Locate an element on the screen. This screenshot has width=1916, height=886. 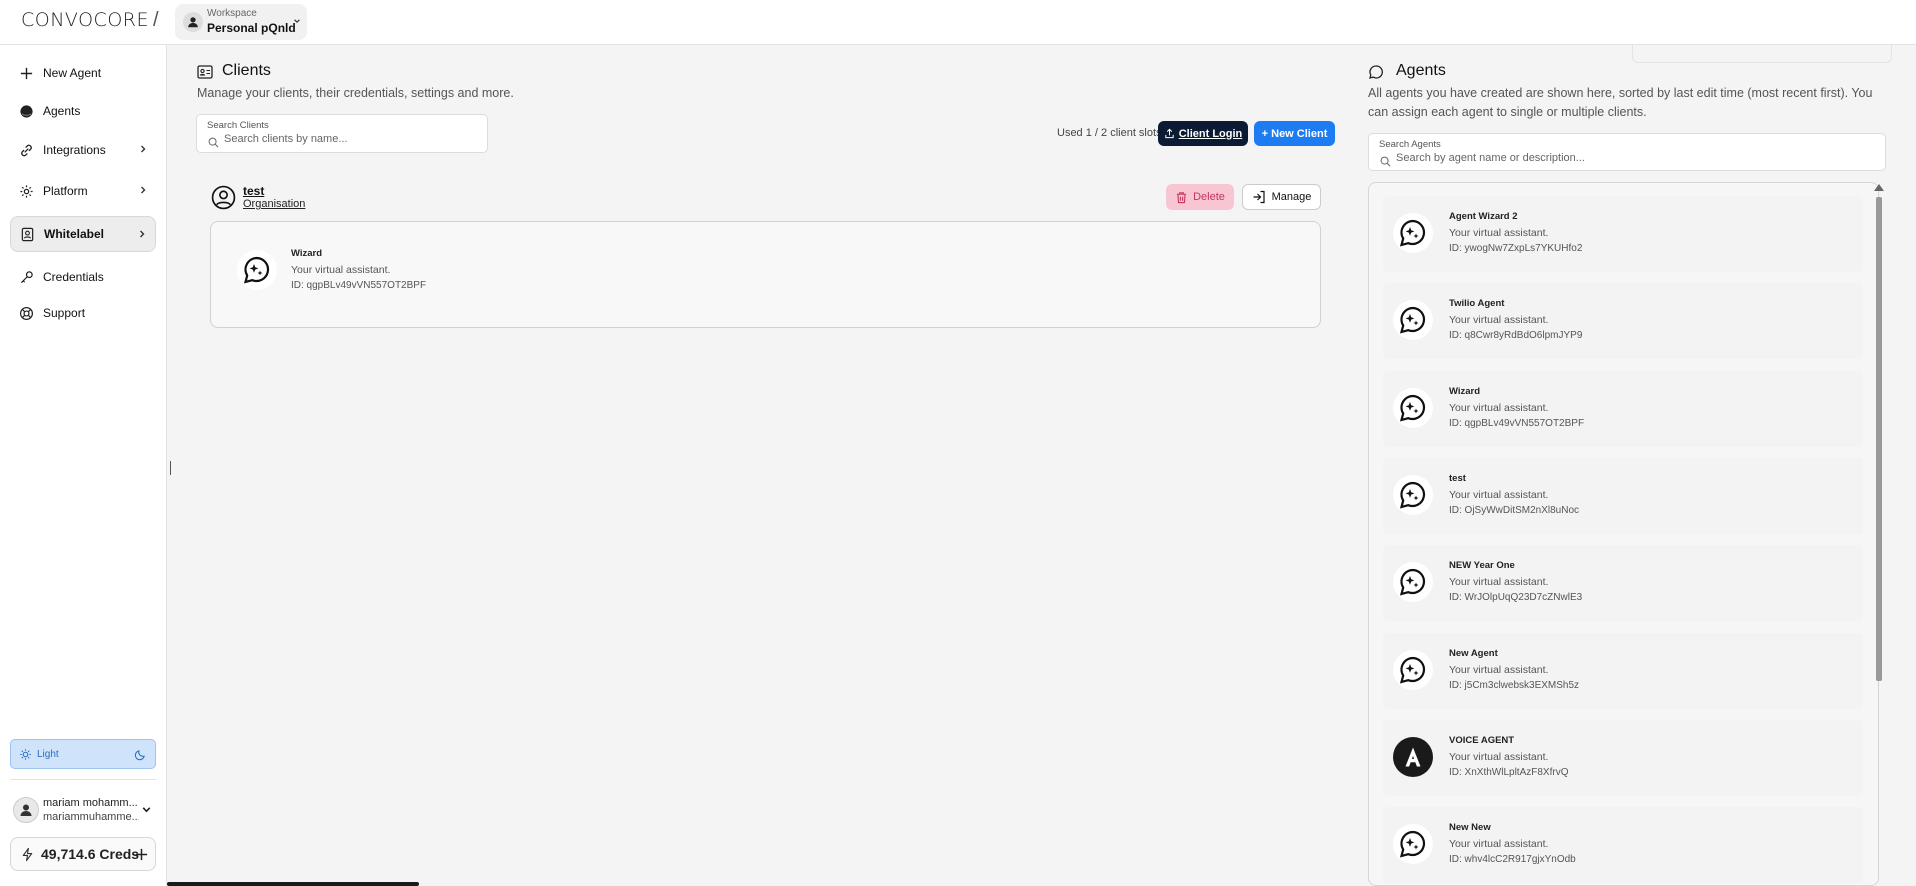
delete-client-button: Delete is located at coordinates (1200, 197).